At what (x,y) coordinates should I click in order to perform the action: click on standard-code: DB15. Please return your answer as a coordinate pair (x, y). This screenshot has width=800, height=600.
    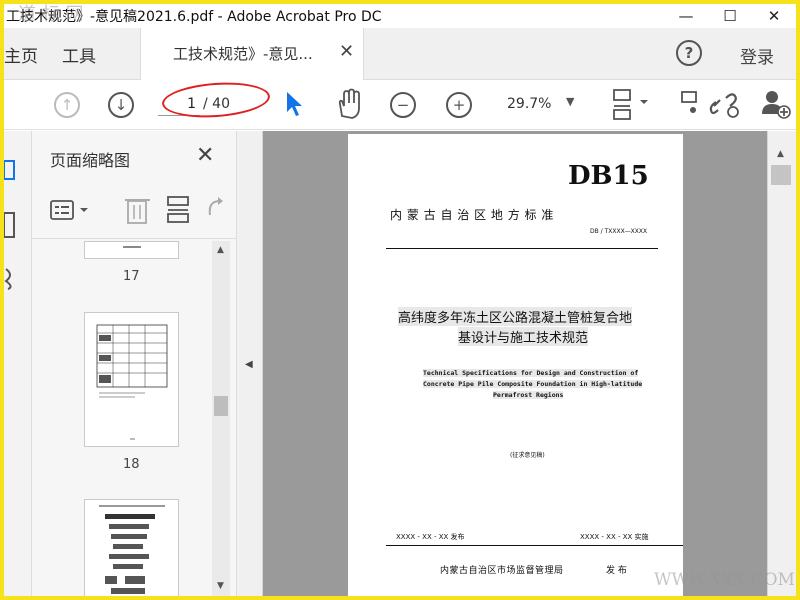
    Looking at the image, I should click on (608, 176).